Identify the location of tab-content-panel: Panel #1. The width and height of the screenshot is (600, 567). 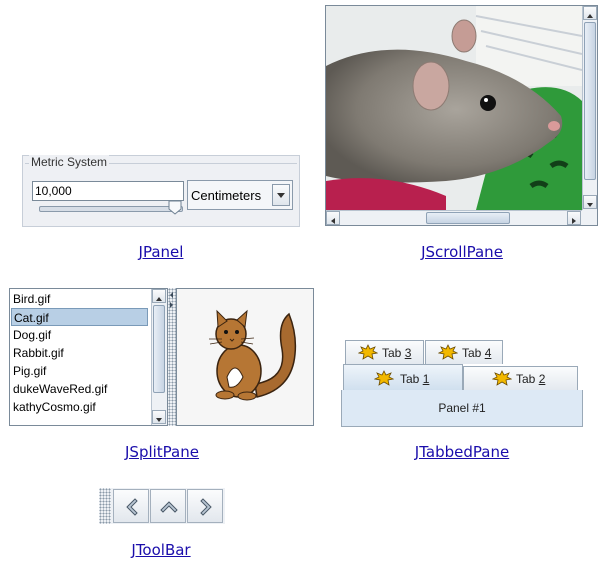
(462, 408).